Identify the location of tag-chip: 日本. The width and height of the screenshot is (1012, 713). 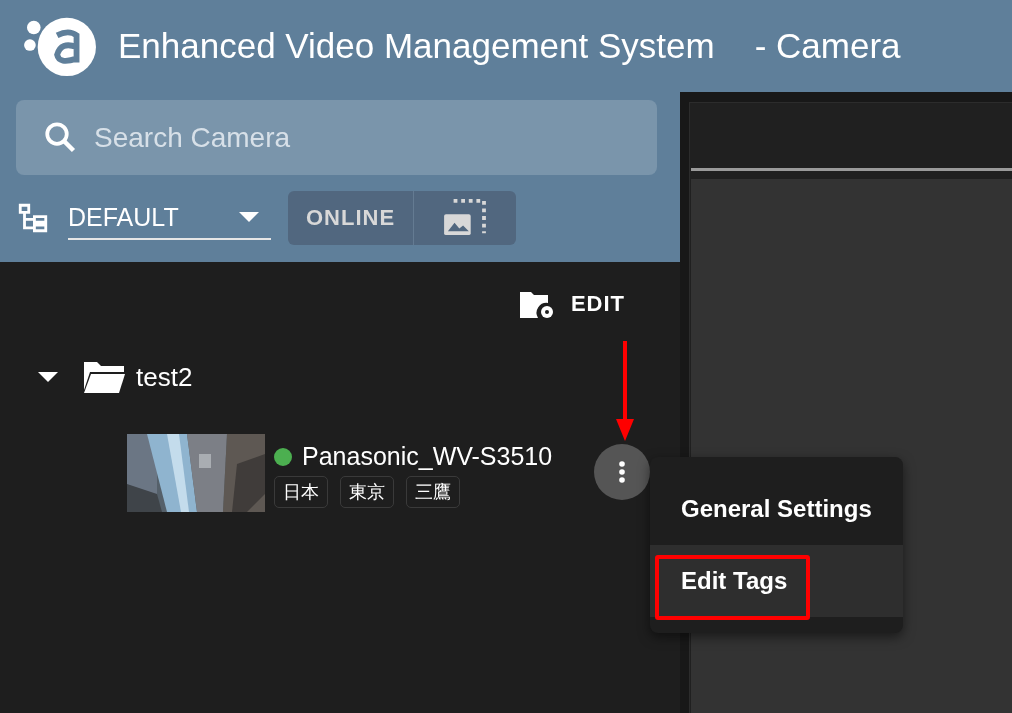
(301, 492).